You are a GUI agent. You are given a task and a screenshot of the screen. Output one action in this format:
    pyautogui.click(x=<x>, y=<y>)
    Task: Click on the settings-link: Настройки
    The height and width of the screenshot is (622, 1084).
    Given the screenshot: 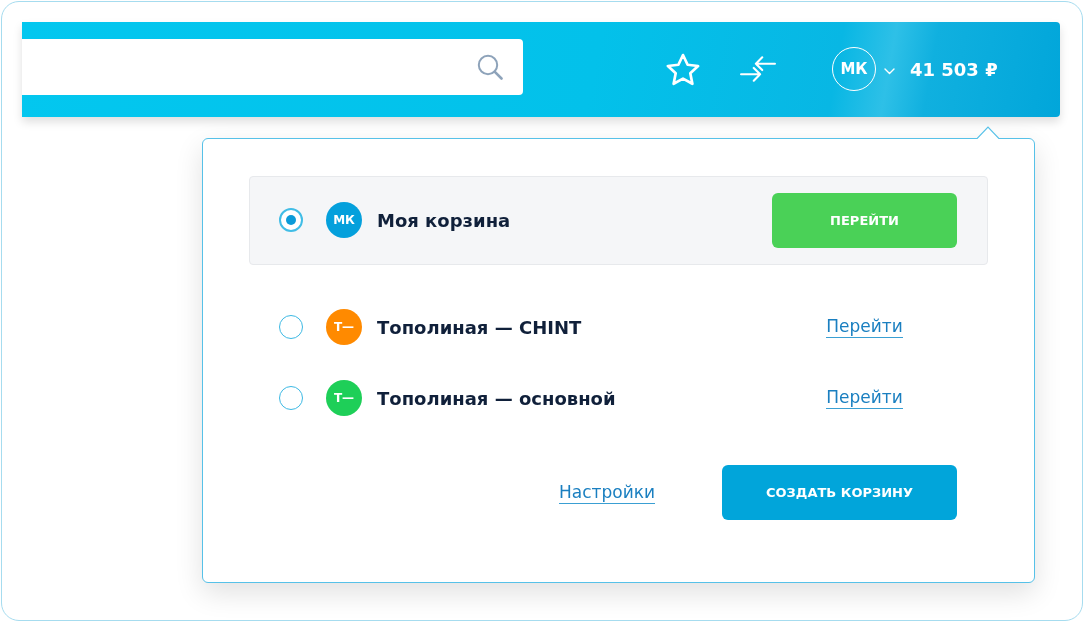 What is the action you would take?
    pyautogui.click(x=607, y=492)
    